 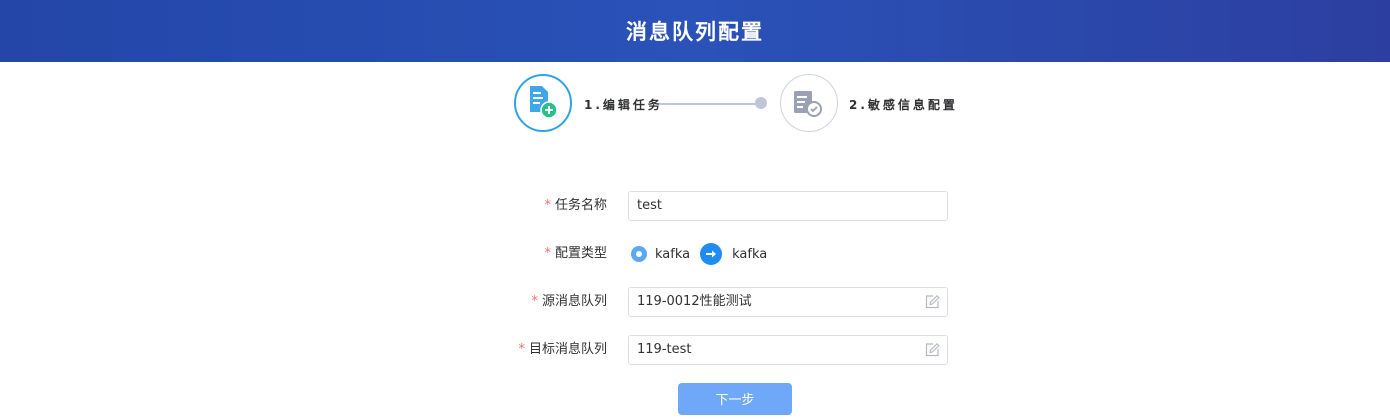 I want to click on step-2-circle, so click(x=809, y=103).